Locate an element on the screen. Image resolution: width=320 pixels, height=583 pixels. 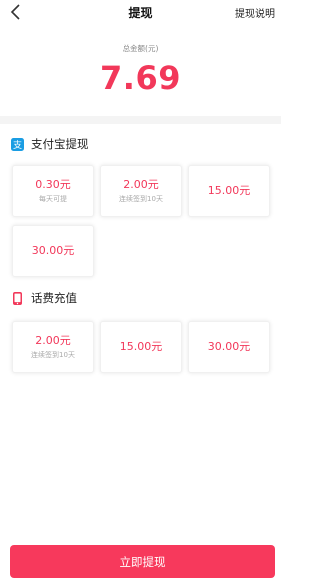
alipay-icon: 支 is located at coordinates (17, 144).